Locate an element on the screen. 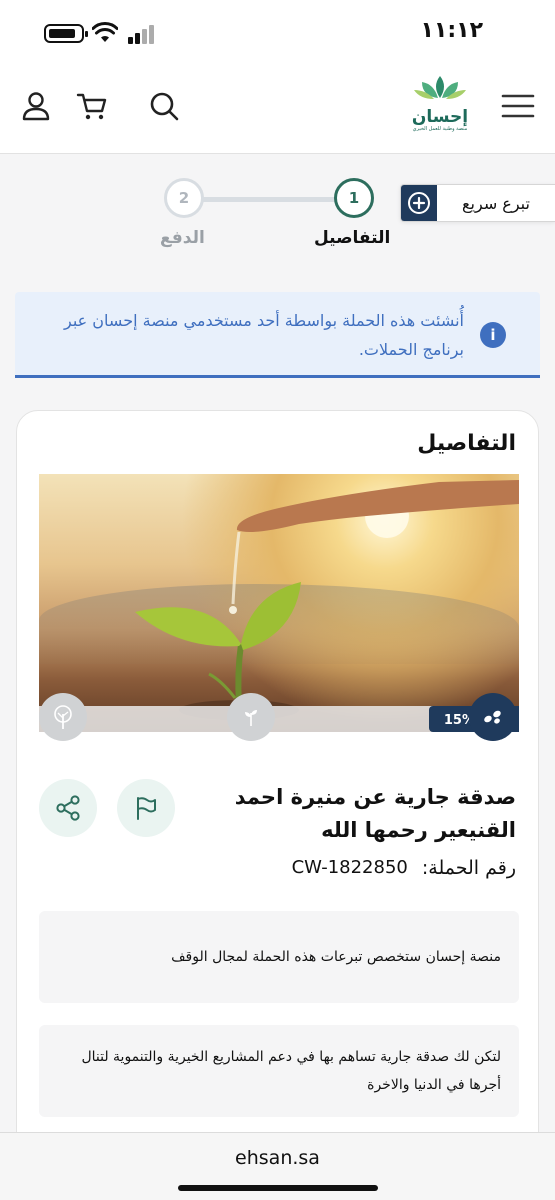  report-button is located at coordinates (146, 808).